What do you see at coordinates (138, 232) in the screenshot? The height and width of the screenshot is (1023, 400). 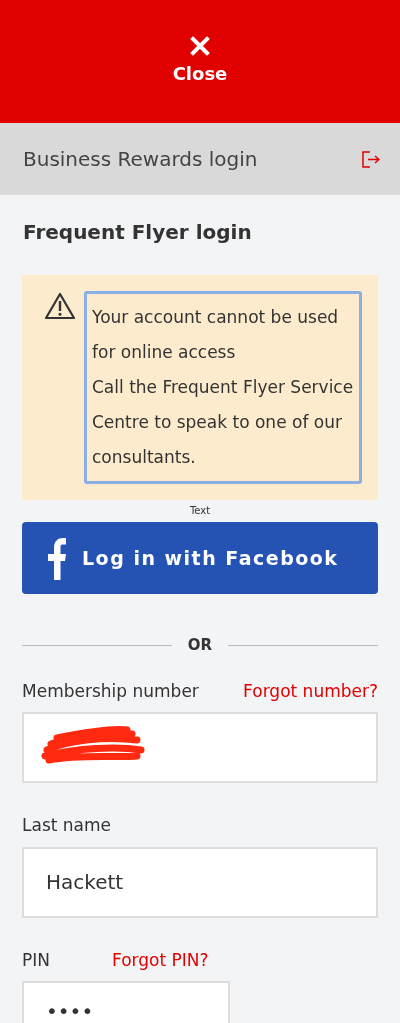 I see `page-title: Frequent Flyer login` at bounding box center [138, 232].